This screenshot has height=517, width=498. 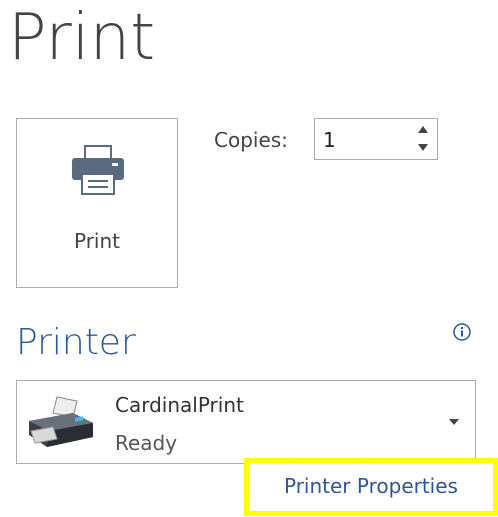 I want to click on copies-label: Copies:, so click(x=251, y=140).